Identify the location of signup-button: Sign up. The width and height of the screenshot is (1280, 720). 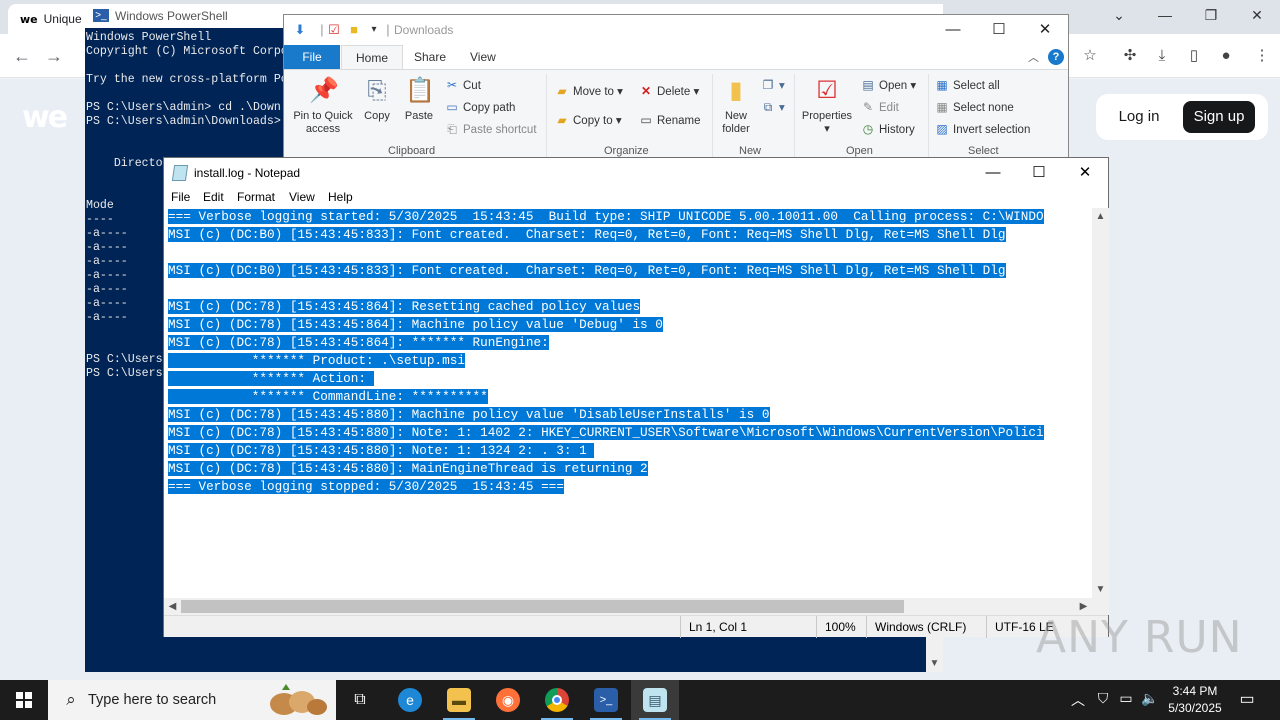
(1219, 117).